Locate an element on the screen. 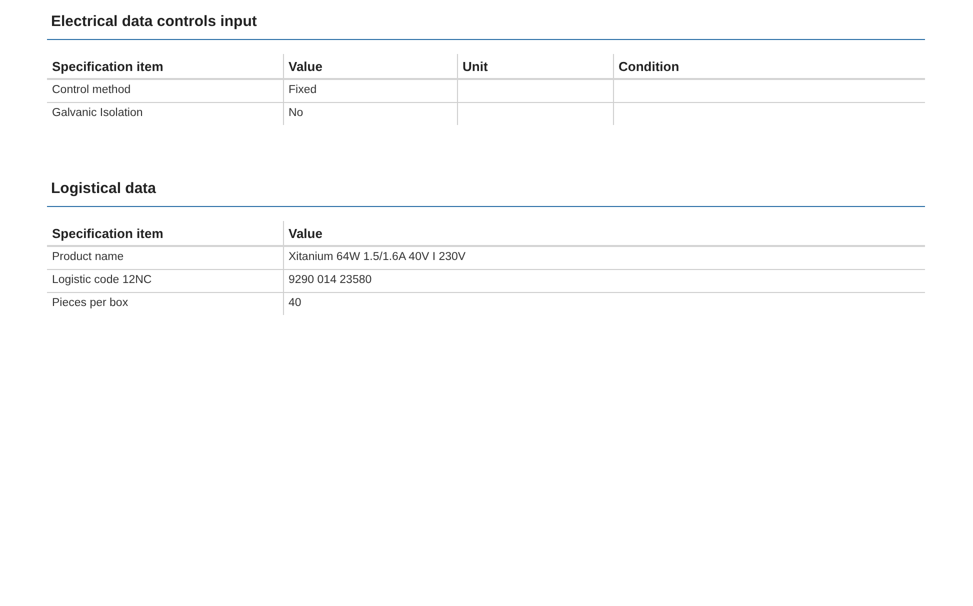  table-cell: 40 is located at coordinates (604, 304).